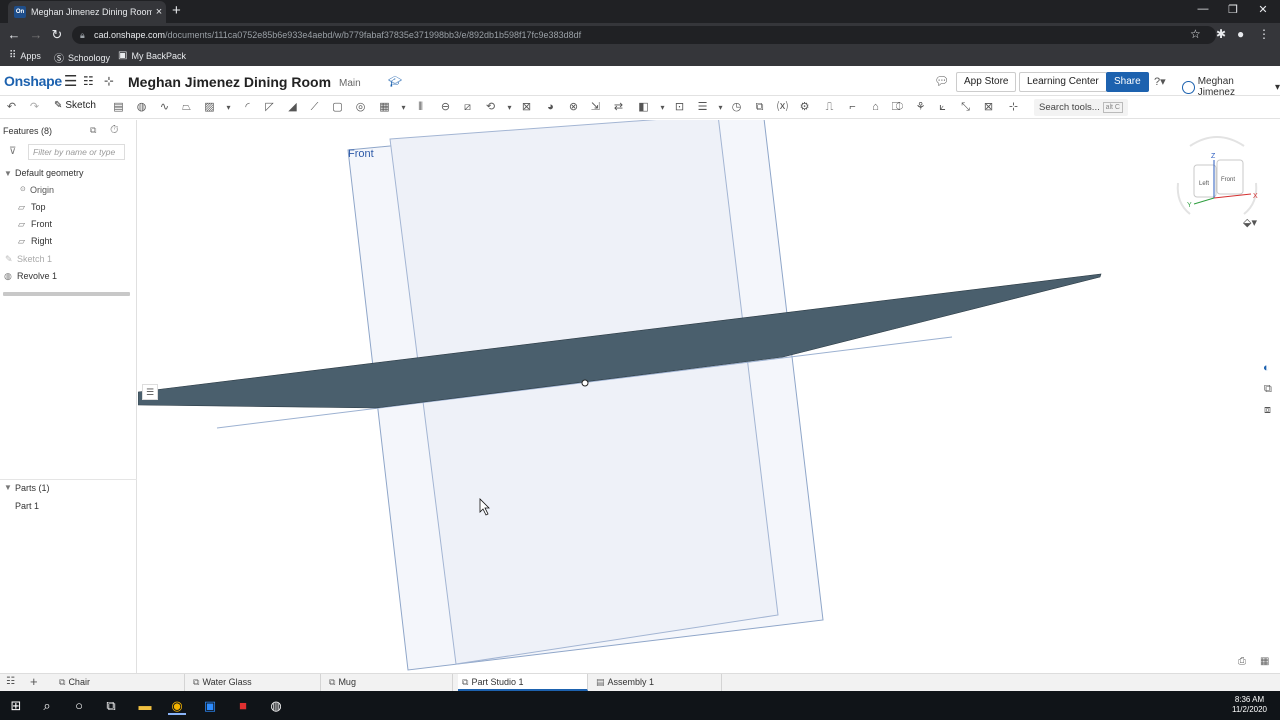 This screenshot has height=720, width=1280. What do you see at coordinates (965, 107) in the screenshot?
I see `rip-icon: ⤡` at bounding box center [965, 107].